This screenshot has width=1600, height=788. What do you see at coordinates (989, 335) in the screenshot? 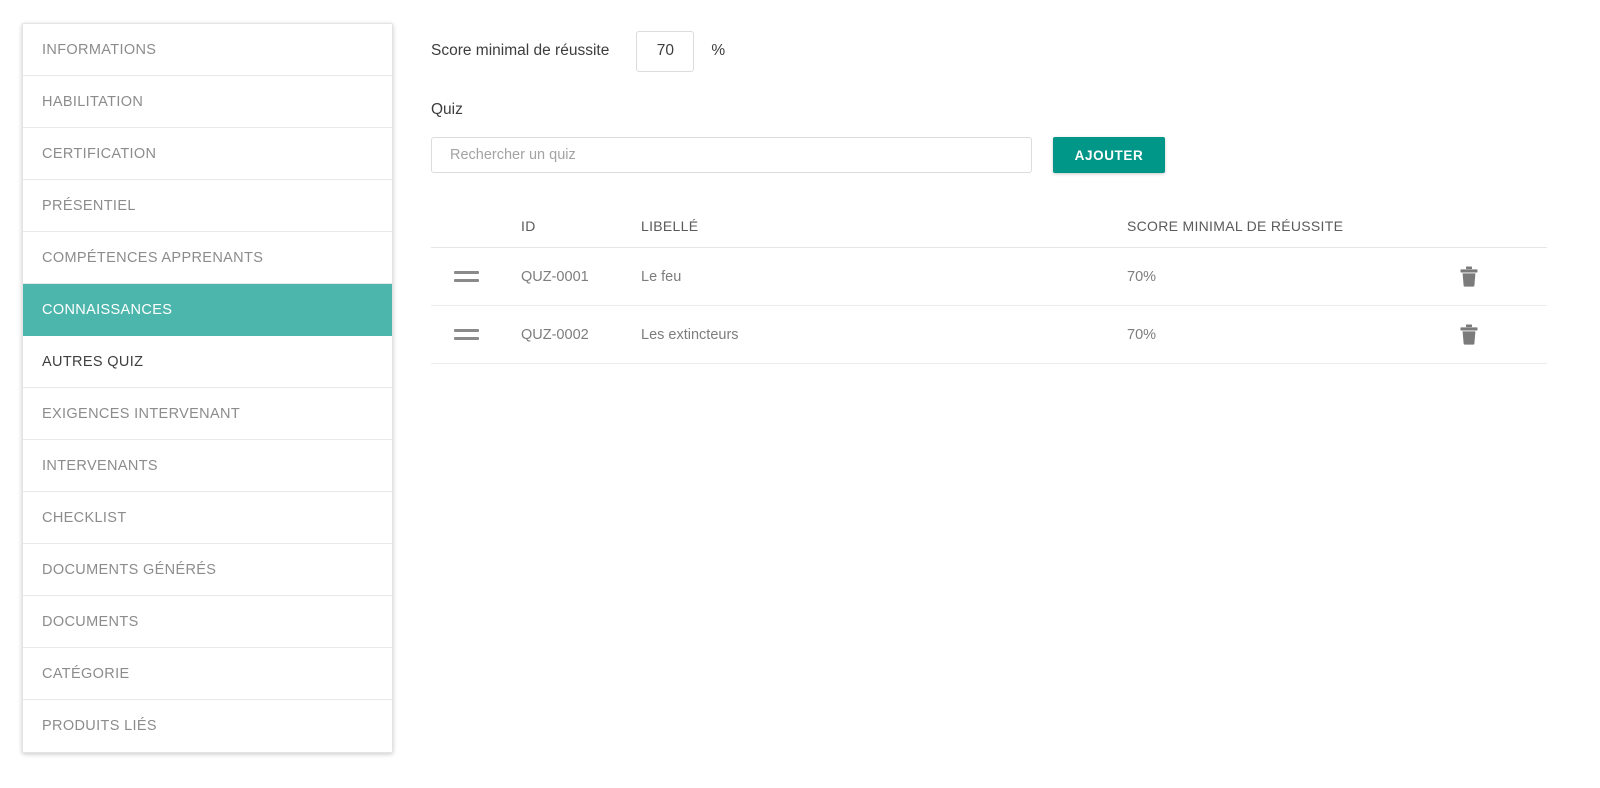
I see `table-row: QUZ-0002 Les extincteurs 70%` at bounding box center [989, 335].